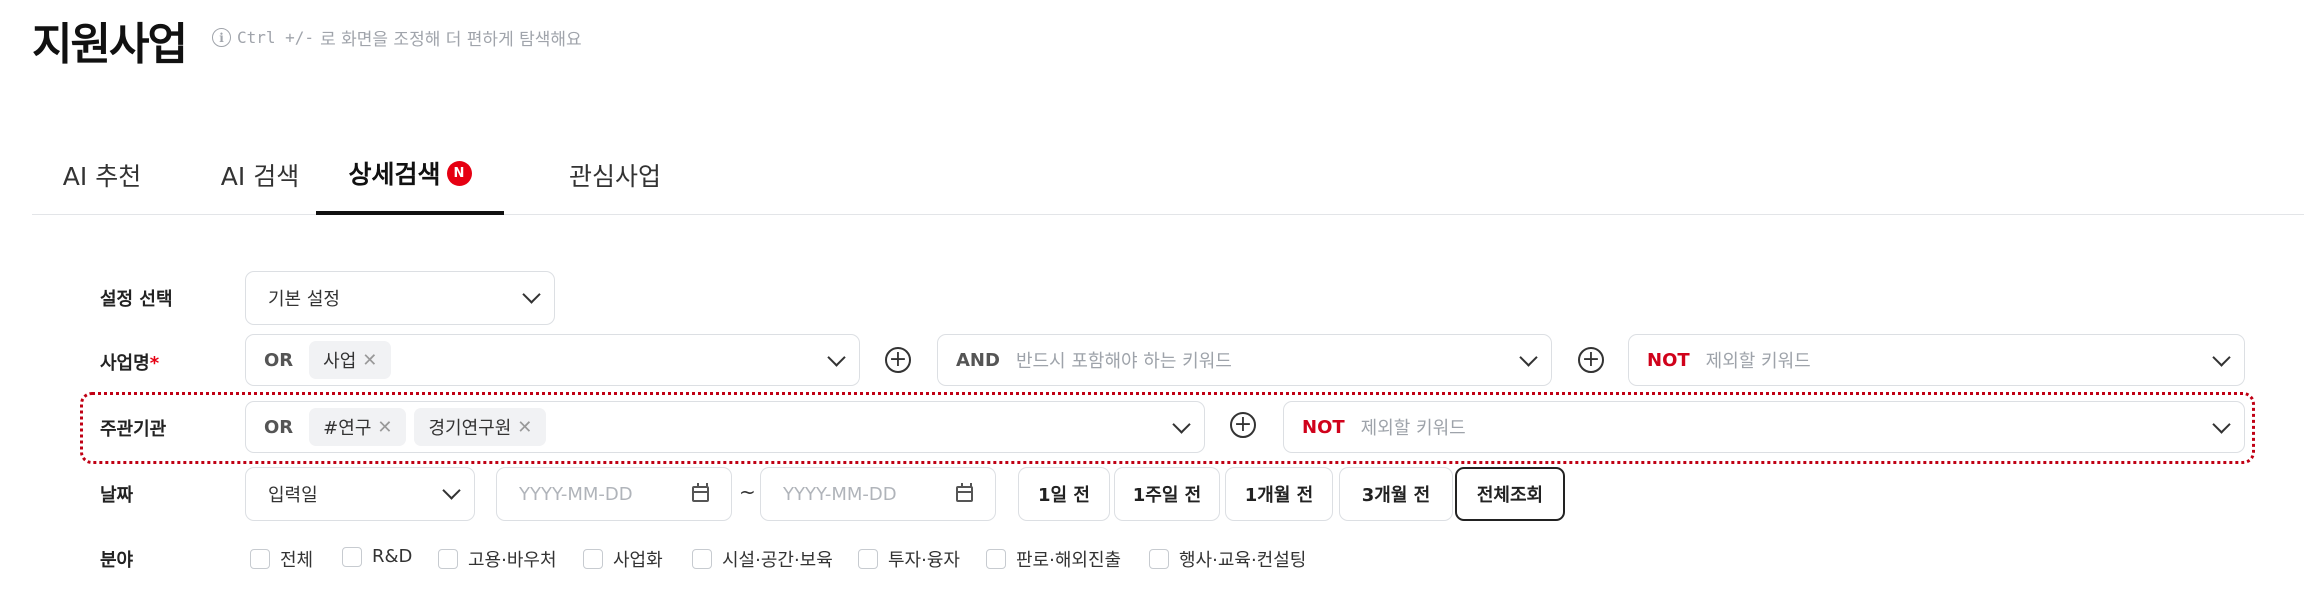  What do you see at coordinates (451, 40) in the screenshot?
I see `hint-text: 로 화면을 조정해 더 편하게 탐색해요` at bounding box center [451, 40].